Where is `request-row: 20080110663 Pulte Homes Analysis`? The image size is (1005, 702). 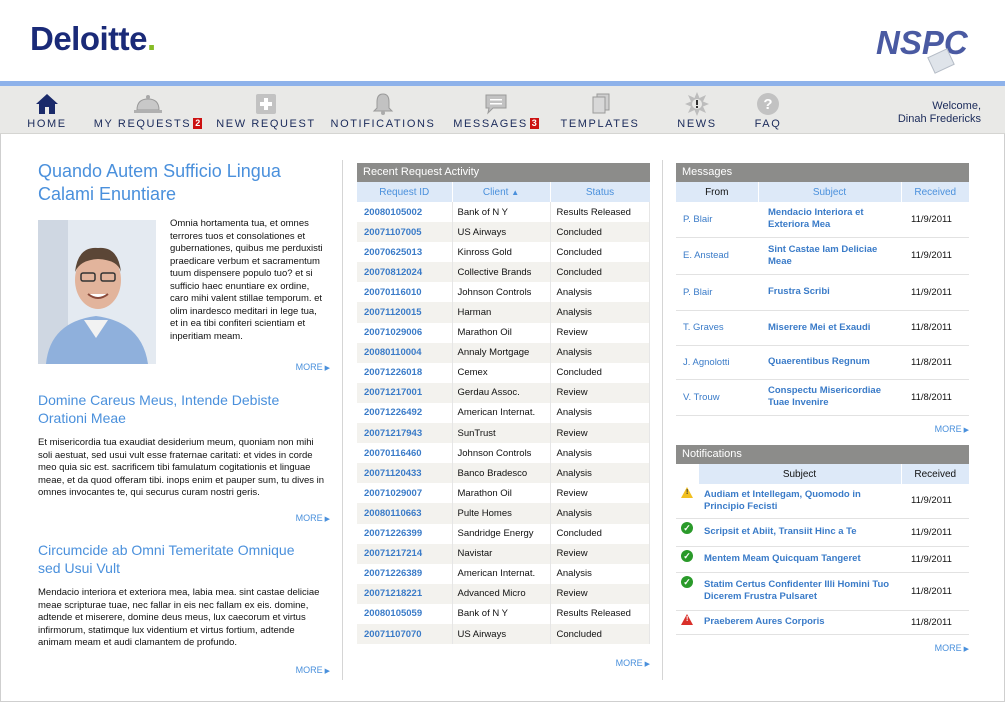 request-row: 20080110663 Pulte Homes Analysis is located at coordinates (503, 513).